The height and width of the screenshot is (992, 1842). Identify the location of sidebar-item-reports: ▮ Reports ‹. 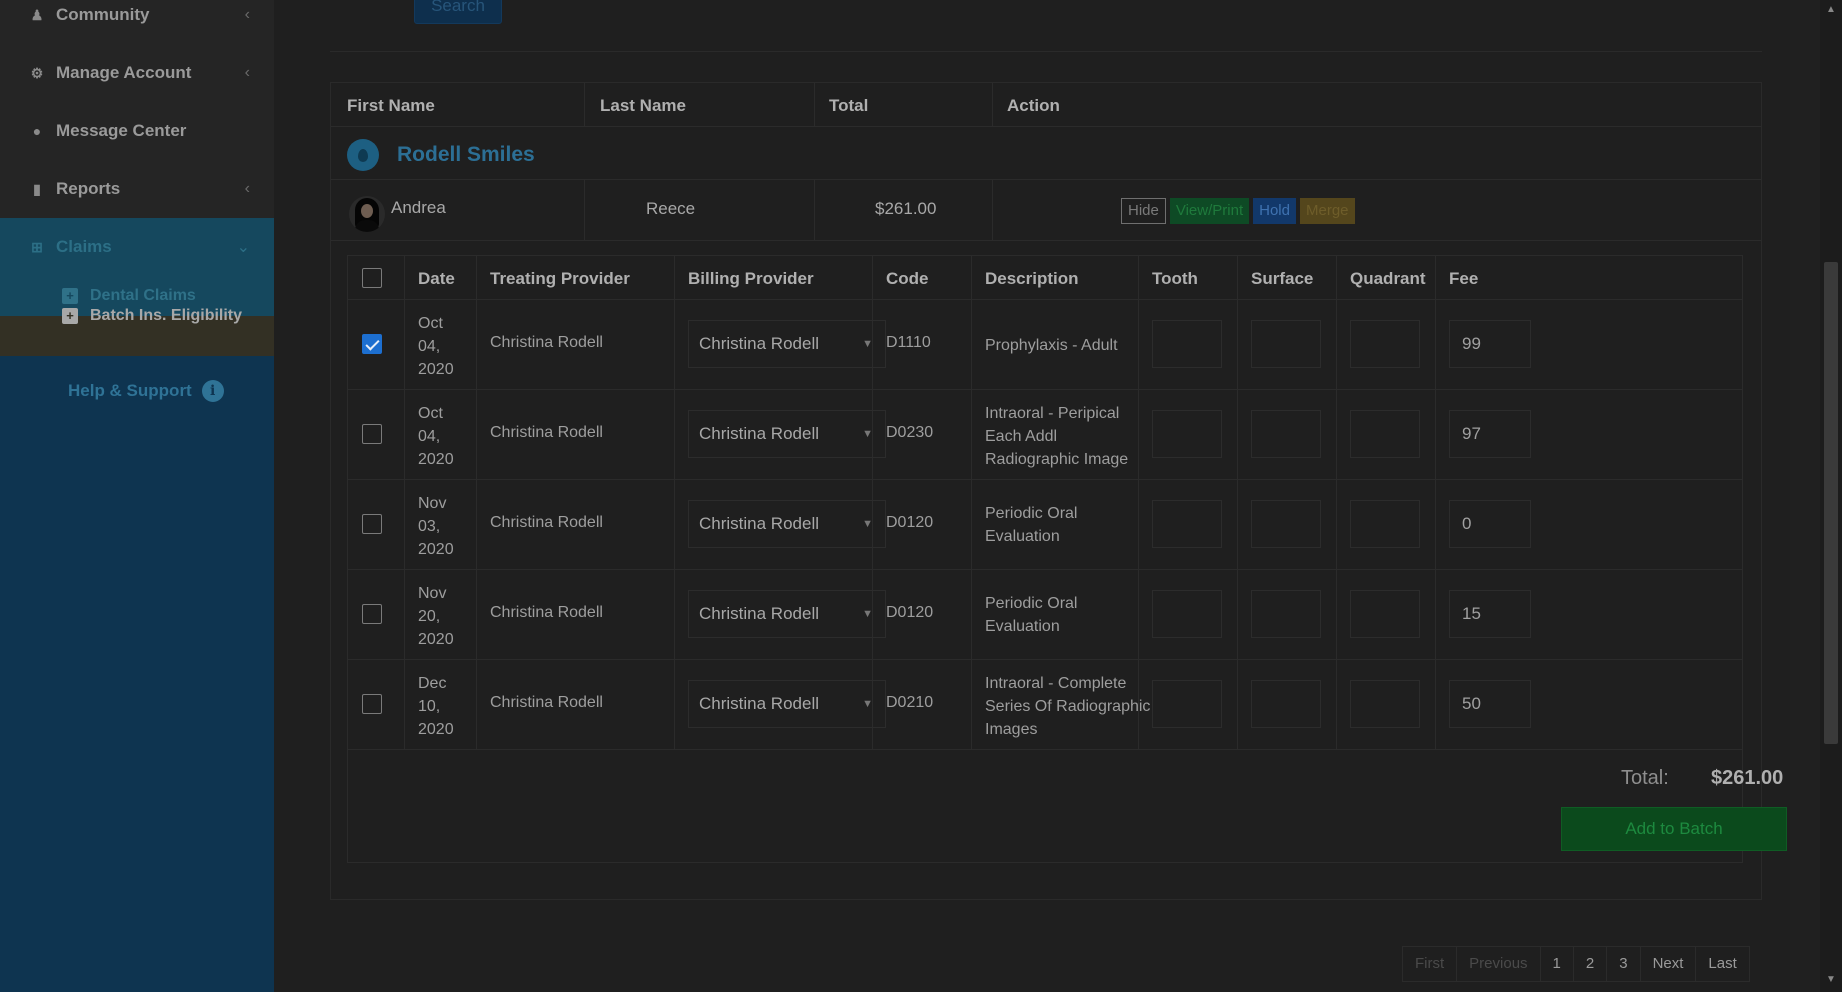
(137, 189).